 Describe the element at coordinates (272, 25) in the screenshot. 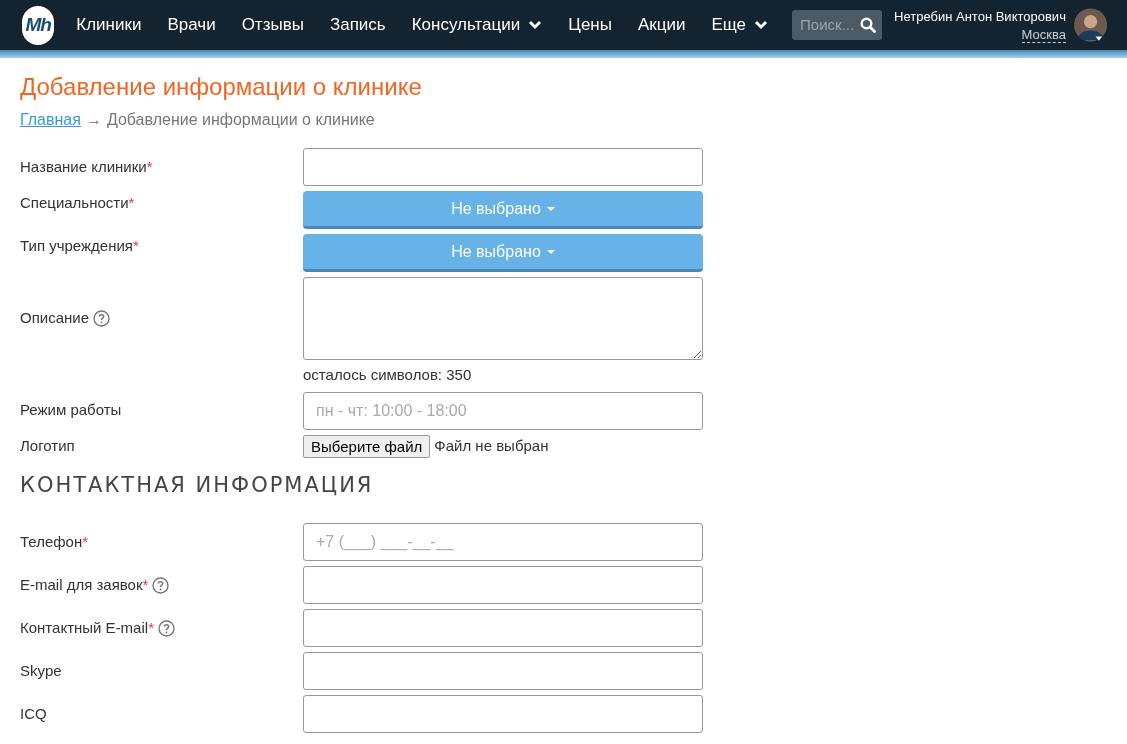

I see `nav-link: Отзывы` at that location.